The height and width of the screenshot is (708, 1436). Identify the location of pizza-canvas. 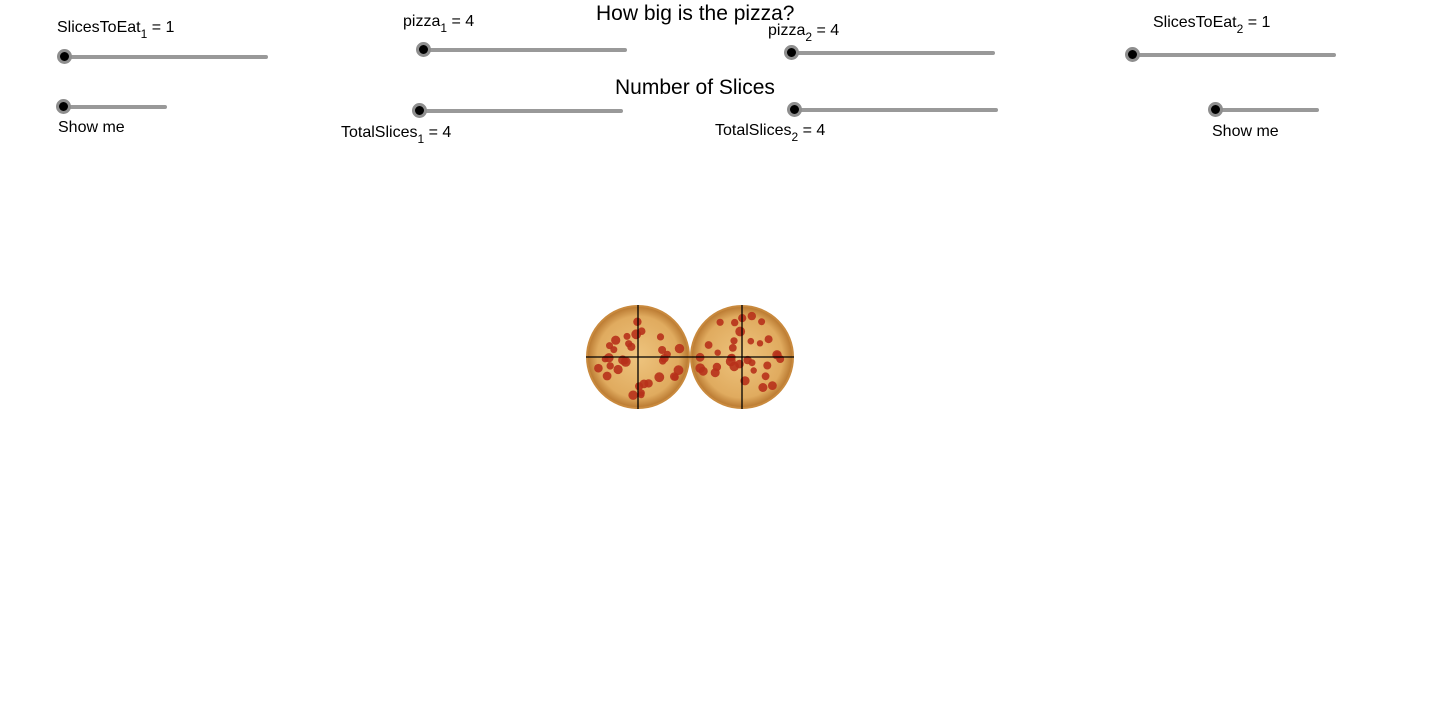
(690, 357).